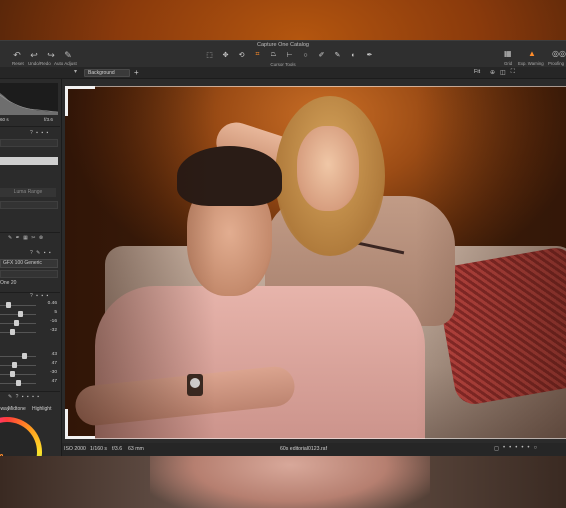  What do you see at coordinates (1, 455) in the screenshot?
I see `color-wheel-handle` at bounding box center [1, 455].